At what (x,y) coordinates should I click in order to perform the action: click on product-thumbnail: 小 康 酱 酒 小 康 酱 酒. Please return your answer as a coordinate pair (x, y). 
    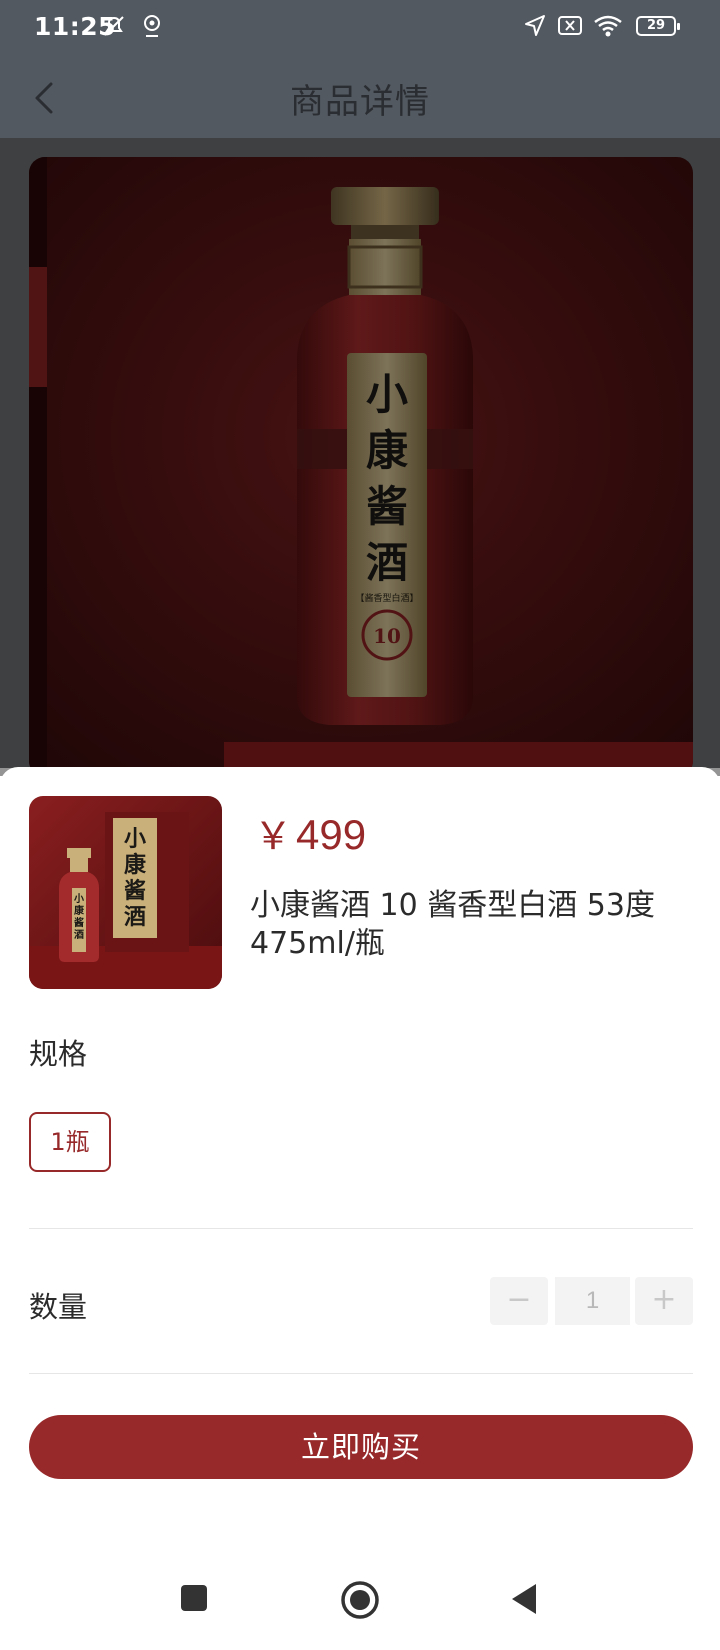
    Looking at the image, I should click on (125, 892).